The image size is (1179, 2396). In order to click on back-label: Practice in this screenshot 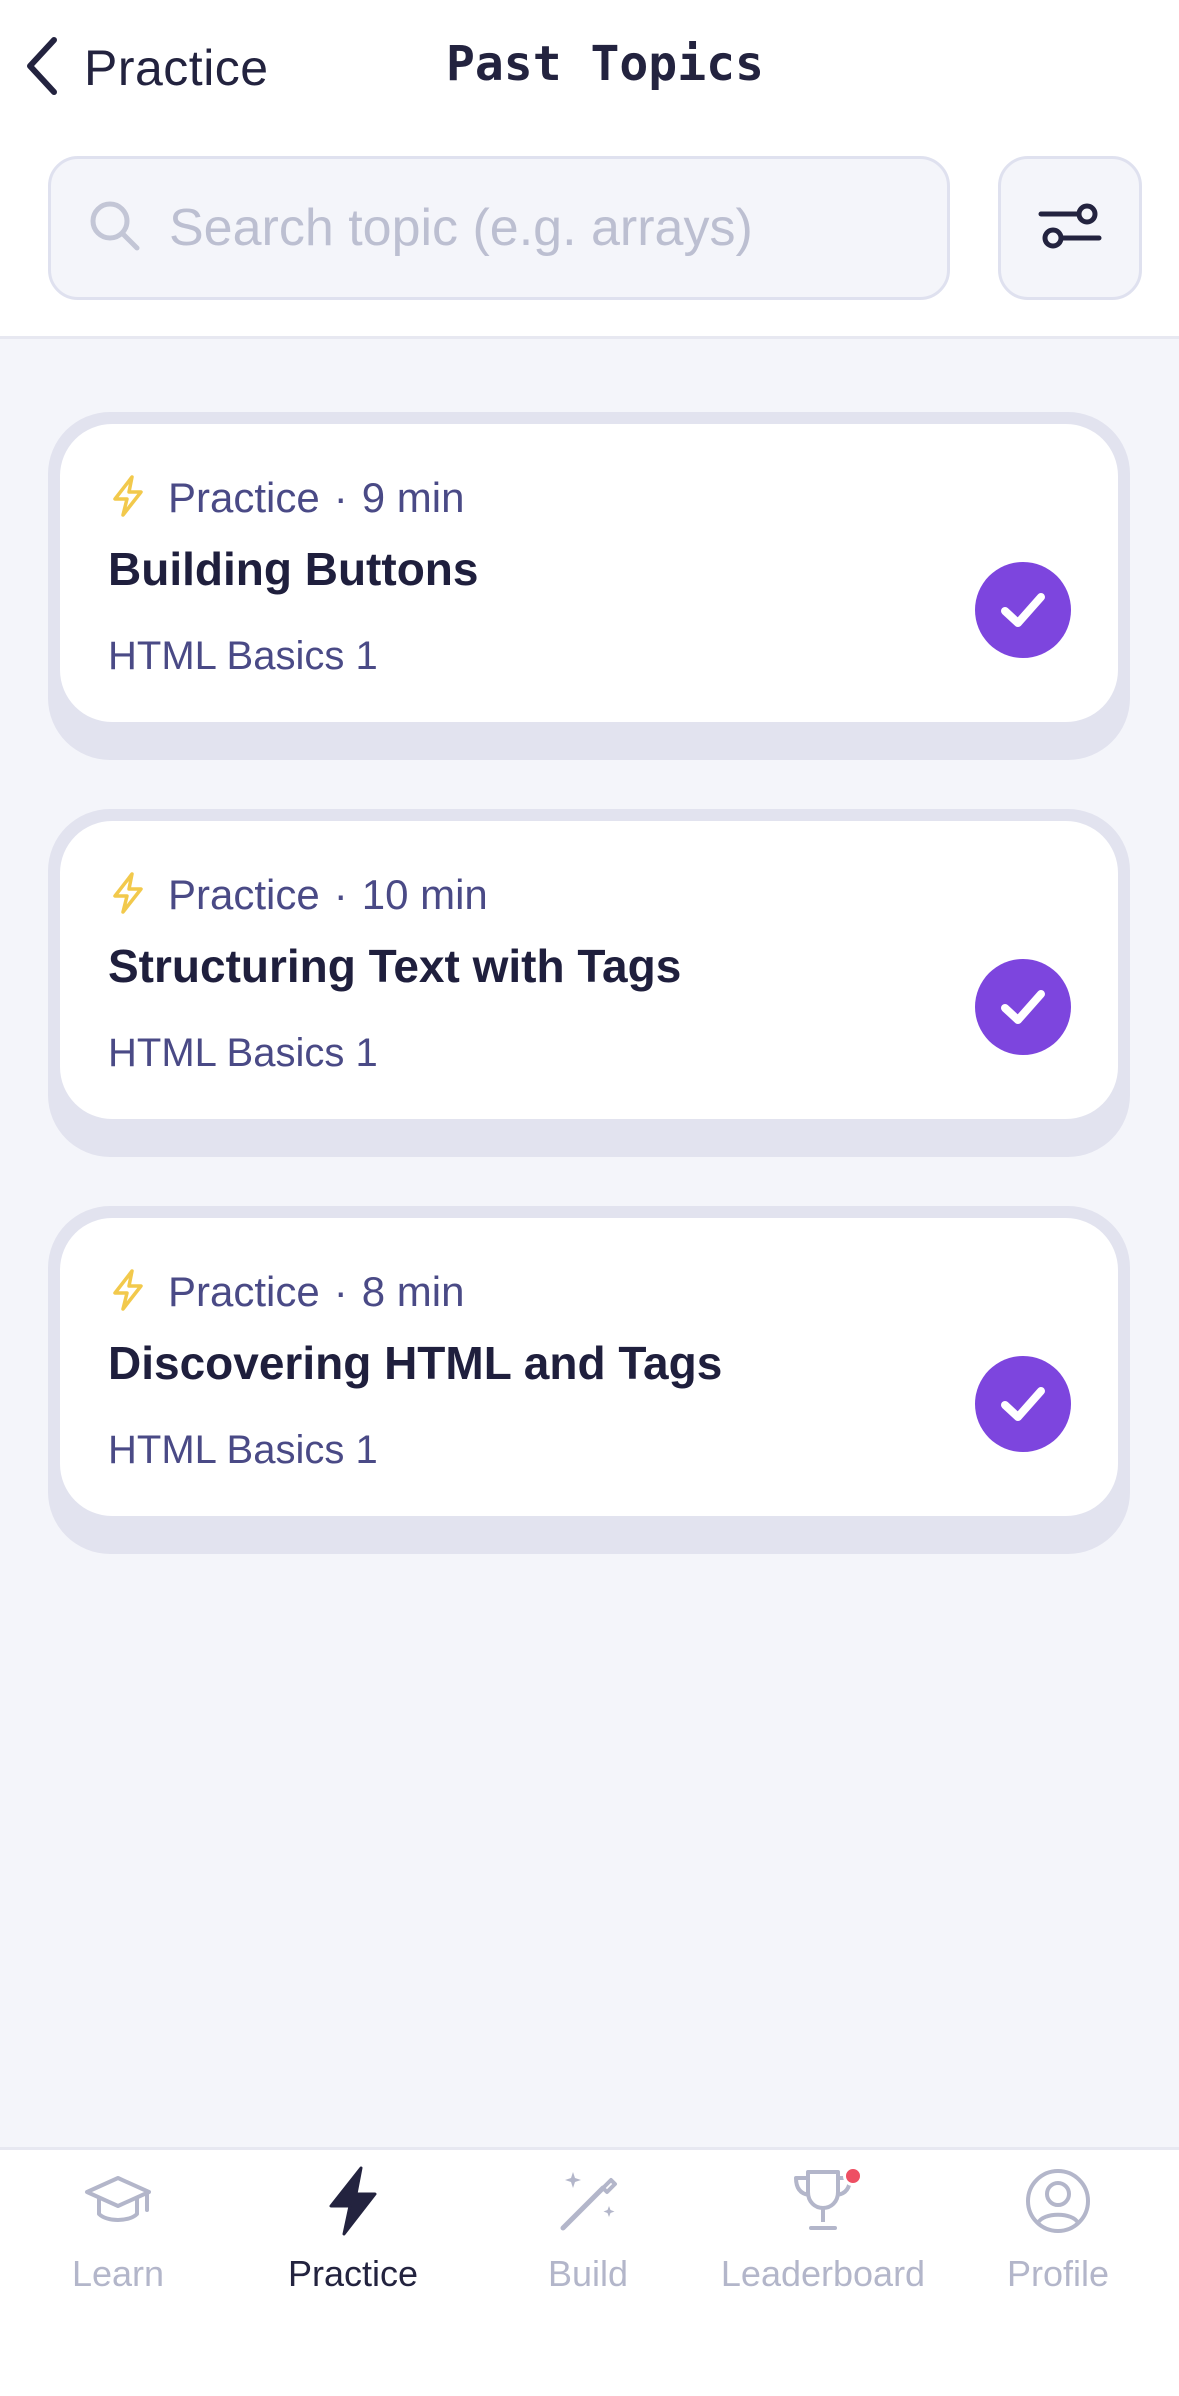, I will do `click(176, 68)`.